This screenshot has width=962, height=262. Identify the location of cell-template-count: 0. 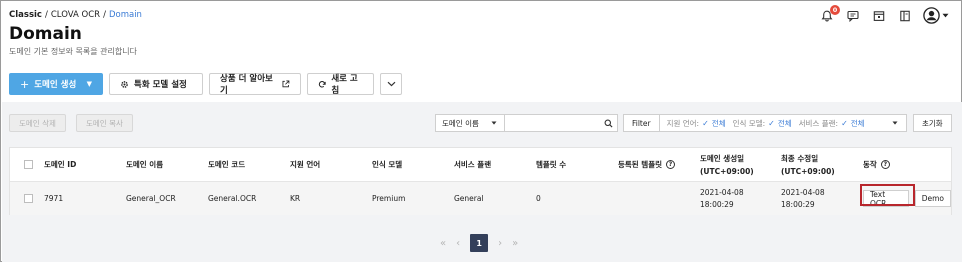
(538, 198).